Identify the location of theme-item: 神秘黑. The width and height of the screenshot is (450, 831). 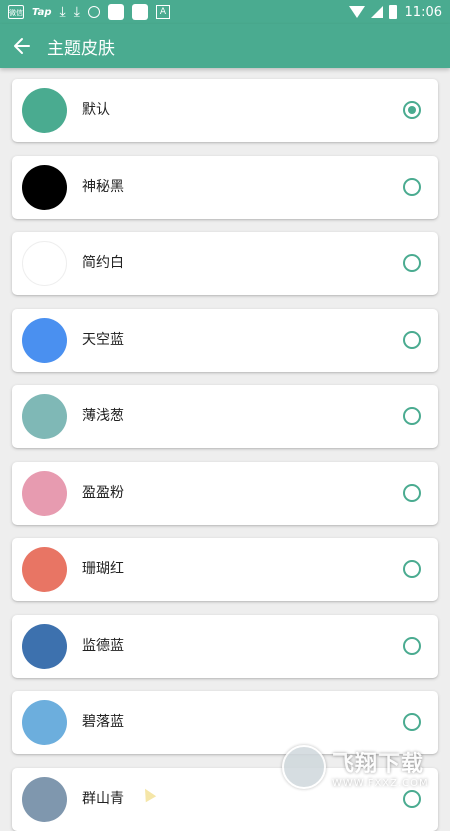
(225, 187).